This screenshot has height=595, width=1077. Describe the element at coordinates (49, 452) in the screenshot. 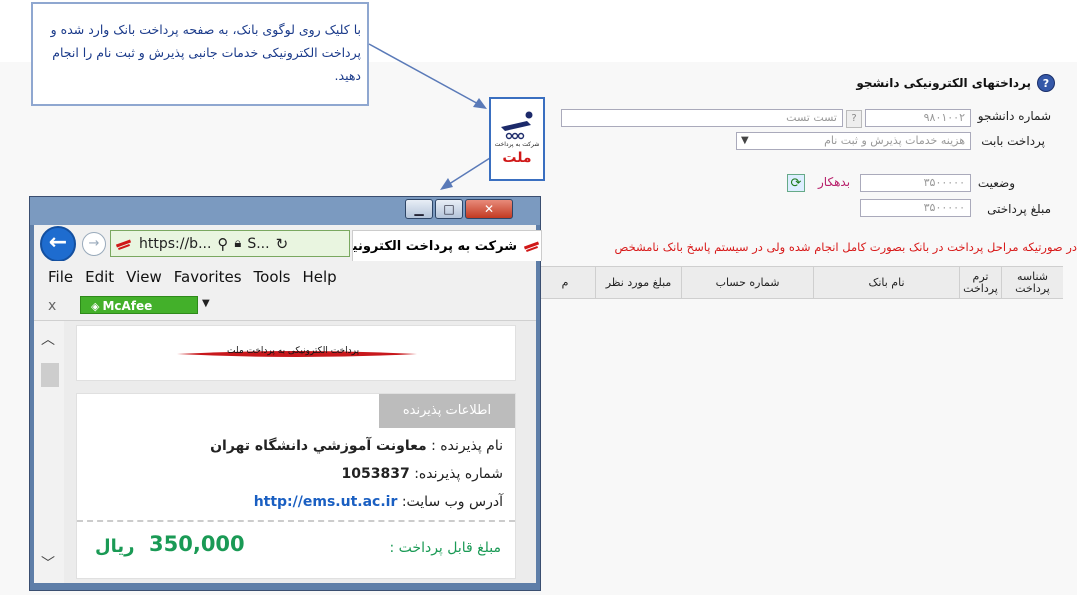

I see `vertical-scrollbar: ︿ ﹀` at that location.